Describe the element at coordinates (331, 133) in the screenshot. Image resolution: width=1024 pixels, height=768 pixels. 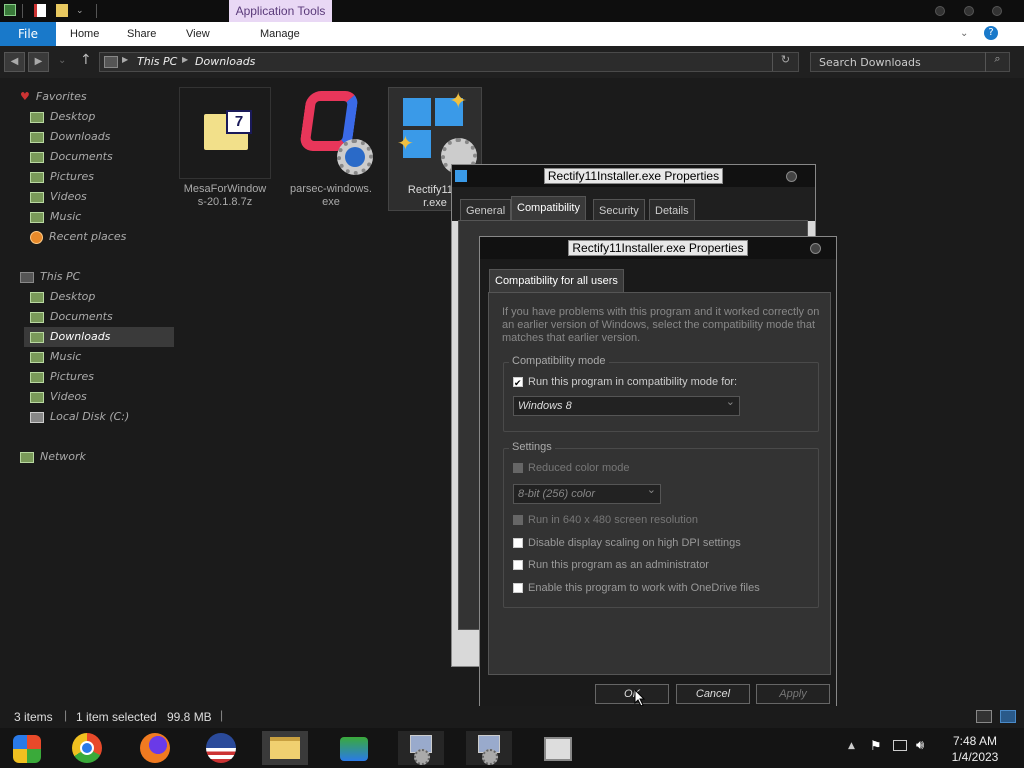
I see `file-thumbnail` at that location.